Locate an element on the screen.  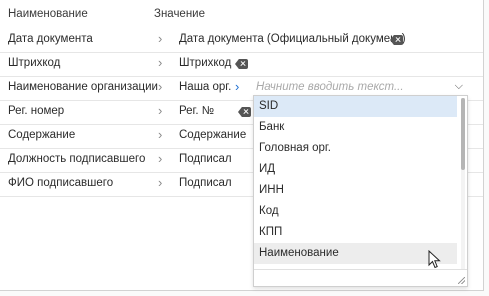
row-label: Содержание is located at coordinates (42, 135).